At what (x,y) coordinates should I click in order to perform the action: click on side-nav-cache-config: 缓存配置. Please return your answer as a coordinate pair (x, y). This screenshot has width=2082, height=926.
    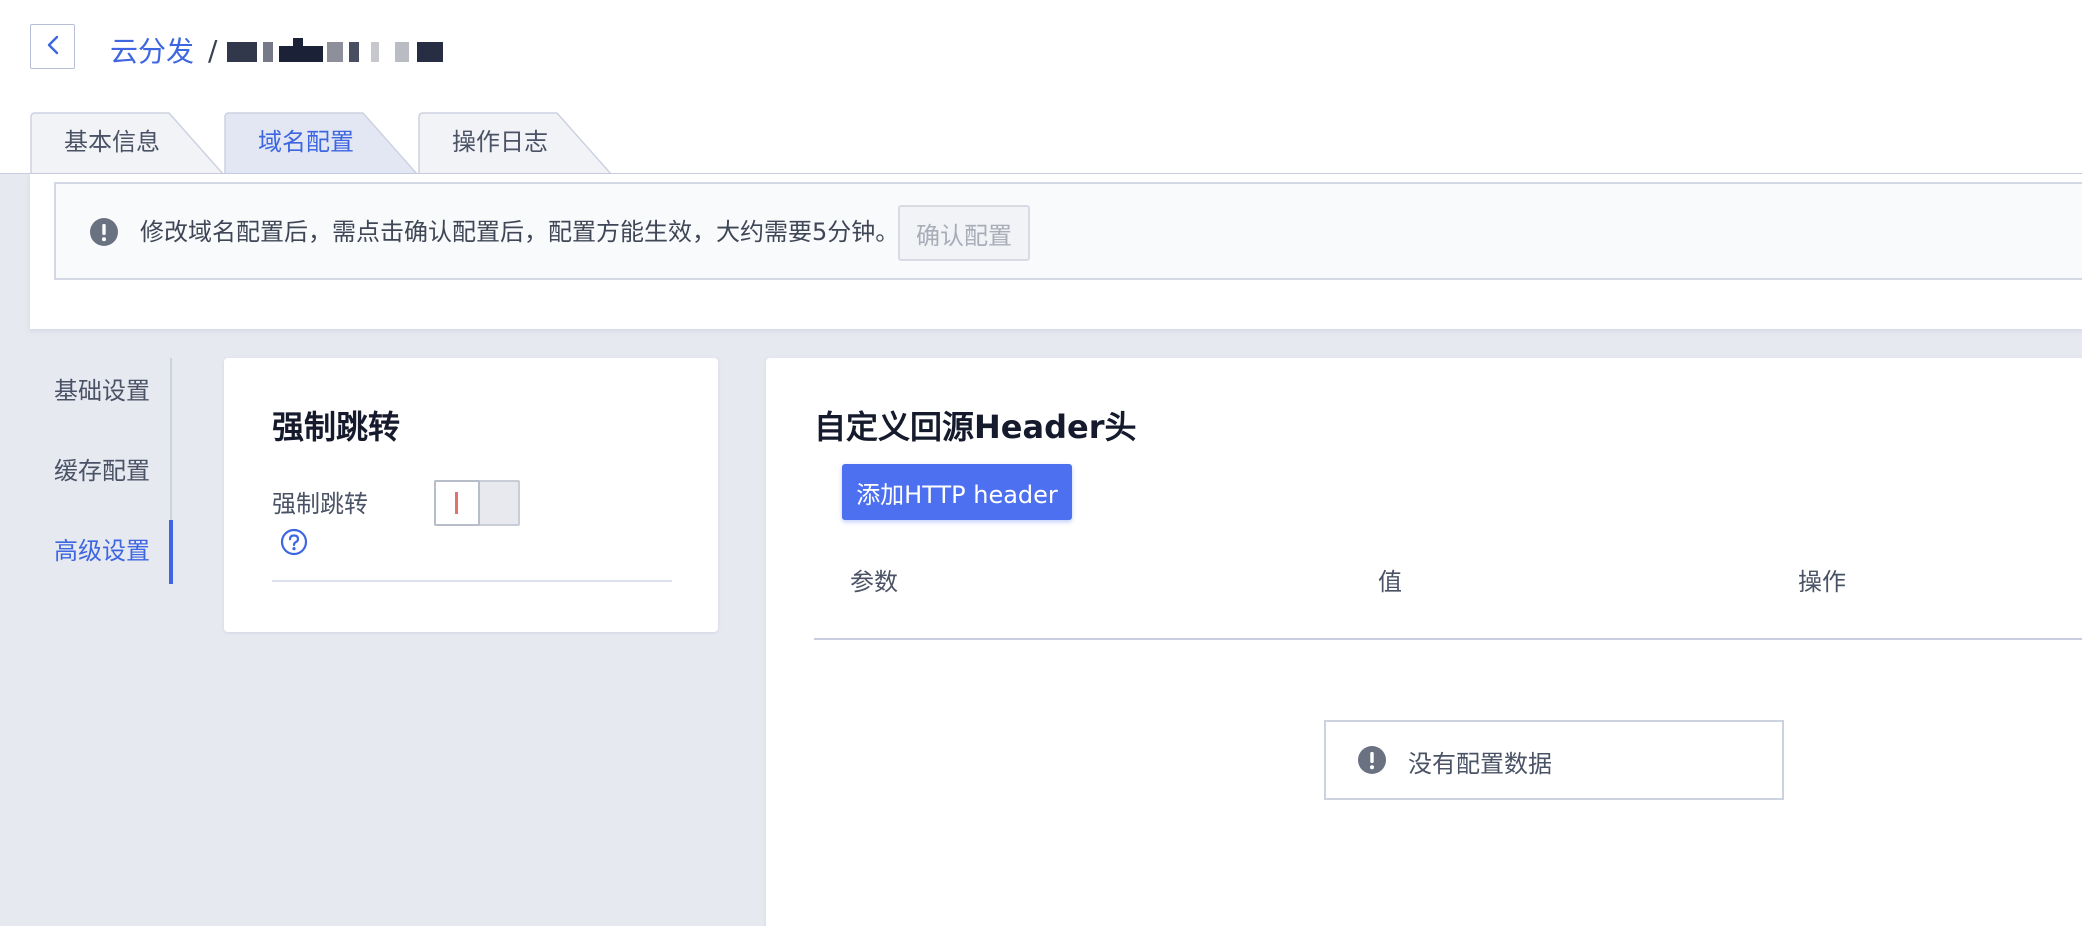
    Looking at the image, I should click on (102, 471).